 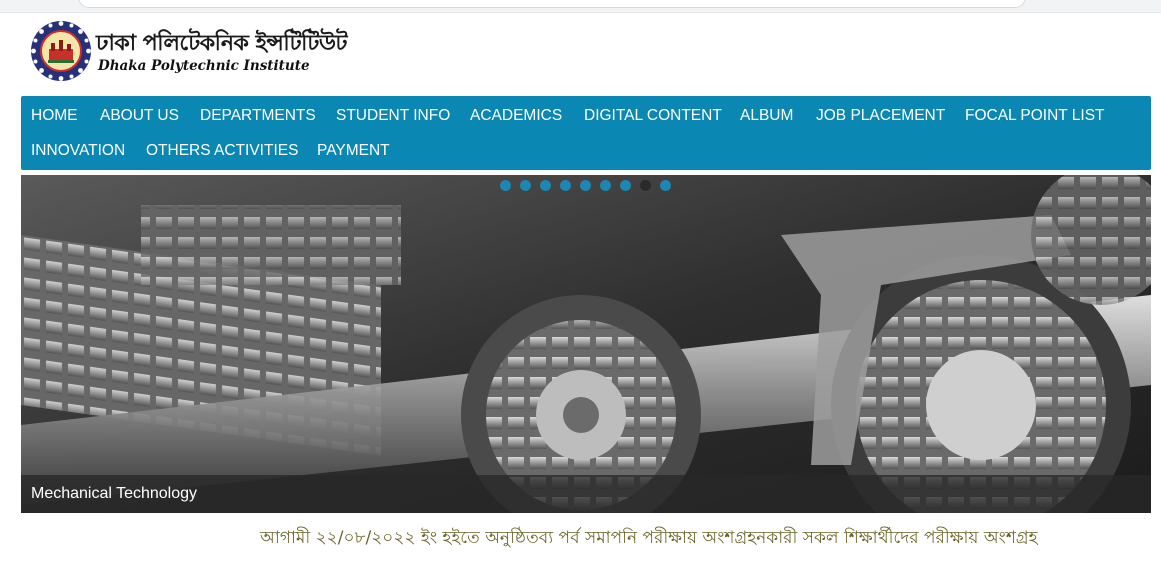 I want to click on browser-top-strip, so click(x=580, y=6).